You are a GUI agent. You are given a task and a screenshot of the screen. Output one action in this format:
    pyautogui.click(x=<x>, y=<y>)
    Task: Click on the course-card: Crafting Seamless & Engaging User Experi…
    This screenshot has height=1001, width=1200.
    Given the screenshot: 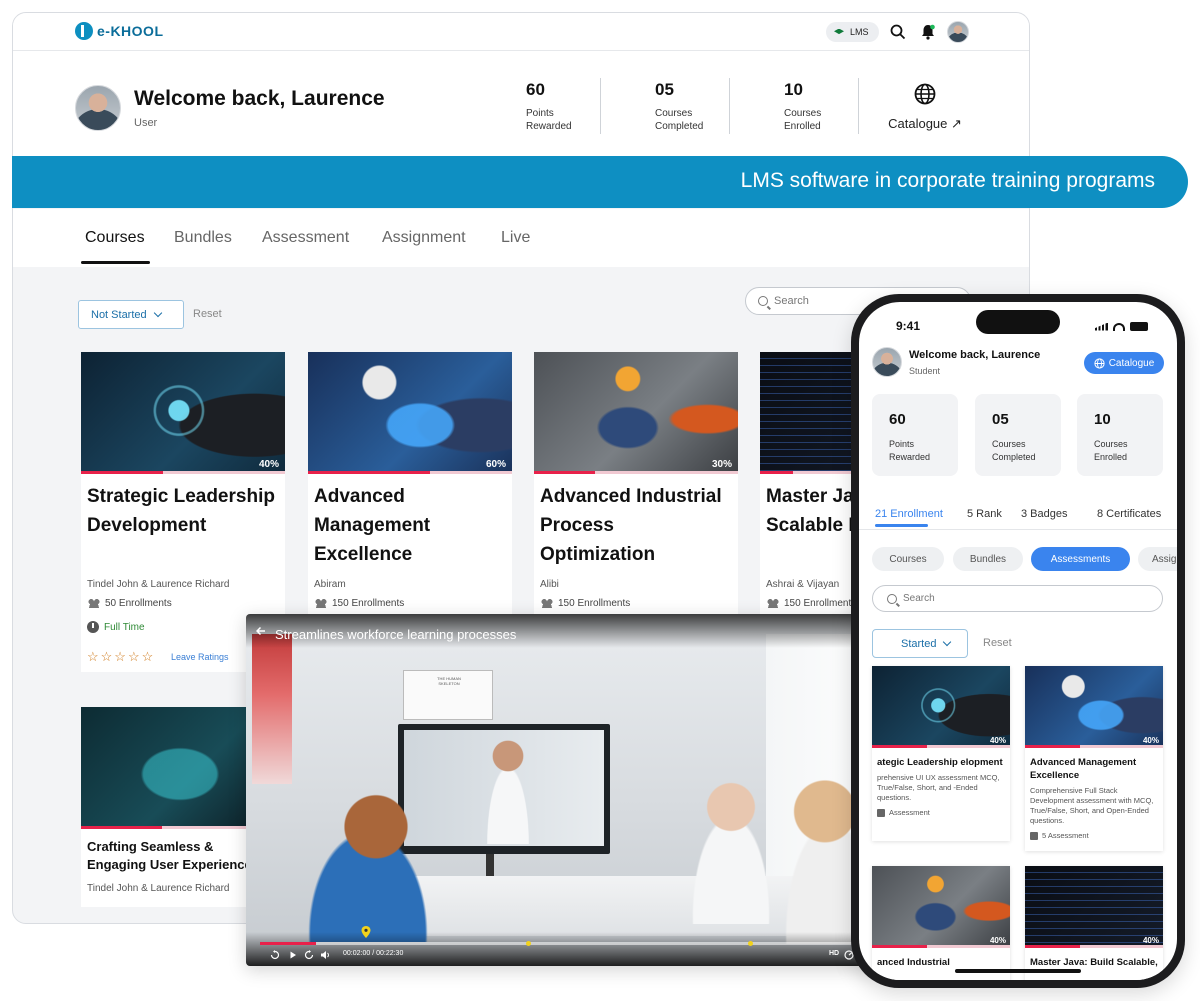 What is the action you would take?
    pyautogui.click(x=171, y=807)
    